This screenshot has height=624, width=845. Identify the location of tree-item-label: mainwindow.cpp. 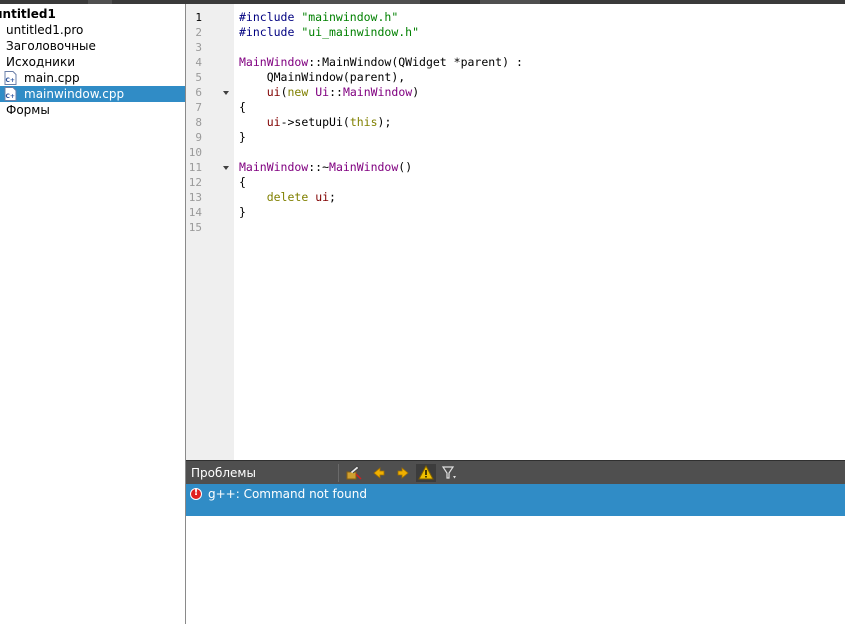
(74, 94).